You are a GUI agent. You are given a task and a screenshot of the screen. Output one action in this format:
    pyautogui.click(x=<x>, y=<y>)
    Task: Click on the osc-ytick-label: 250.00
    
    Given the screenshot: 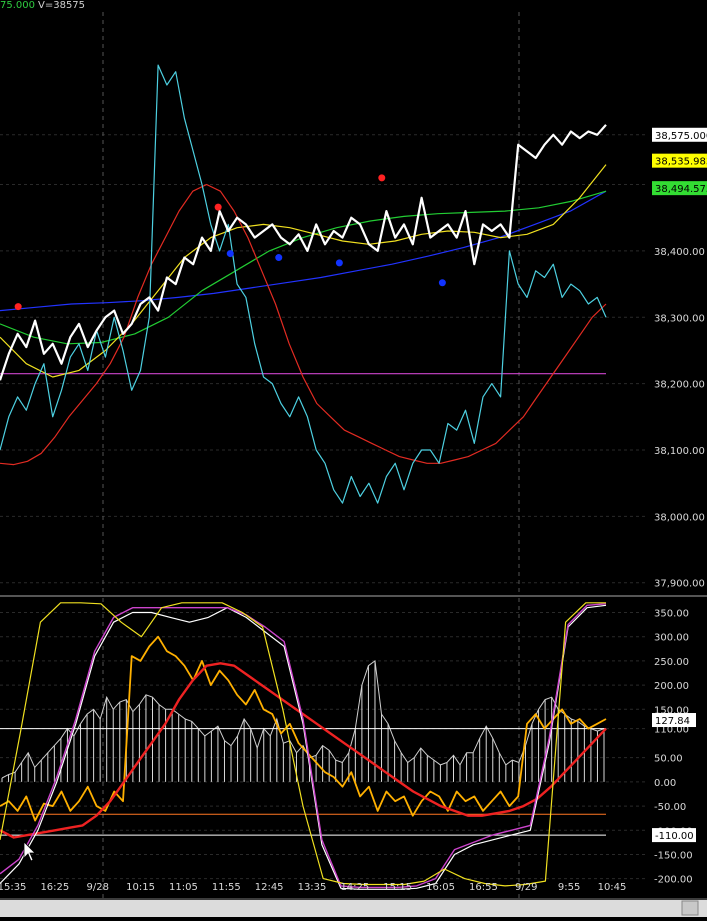 What is the action you would take?
    pyautogui.click(x=671, y=662)
    